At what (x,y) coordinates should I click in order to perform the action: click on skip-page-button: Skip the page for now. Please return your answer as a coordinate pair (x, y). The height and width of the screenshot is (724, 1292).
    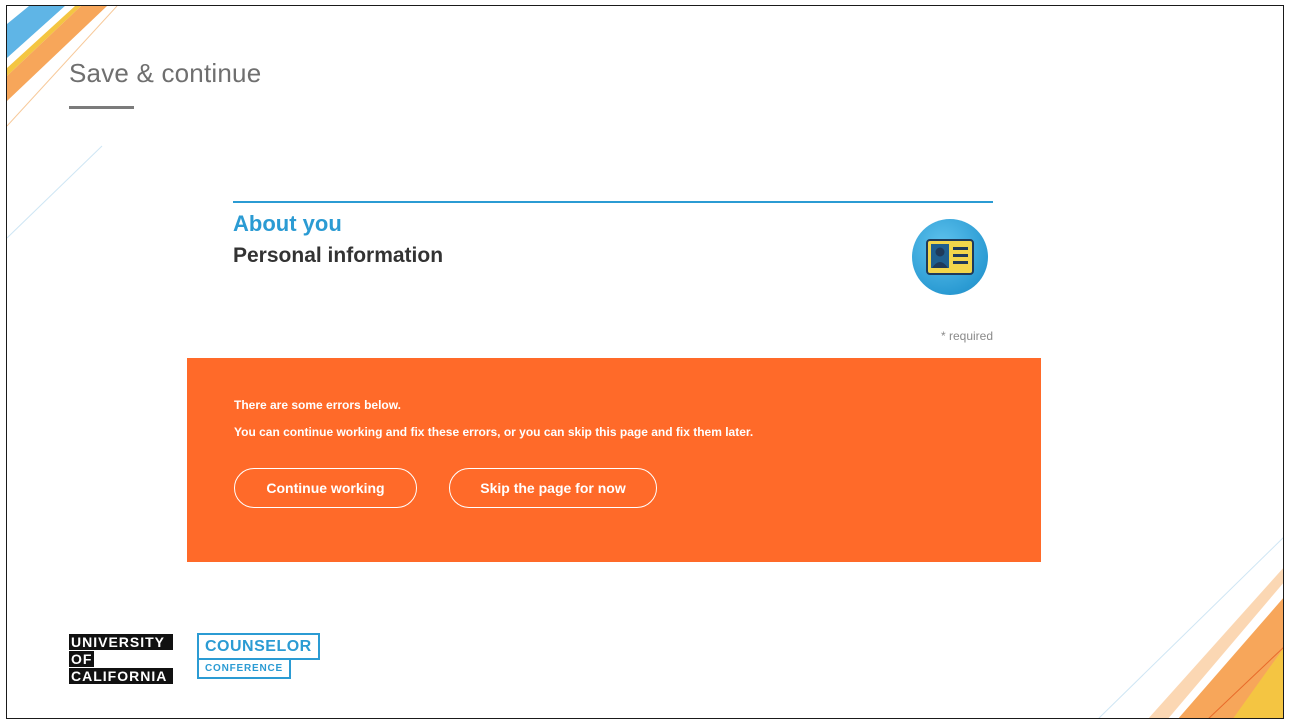
    Looking at the image, I should click on (553, 488).